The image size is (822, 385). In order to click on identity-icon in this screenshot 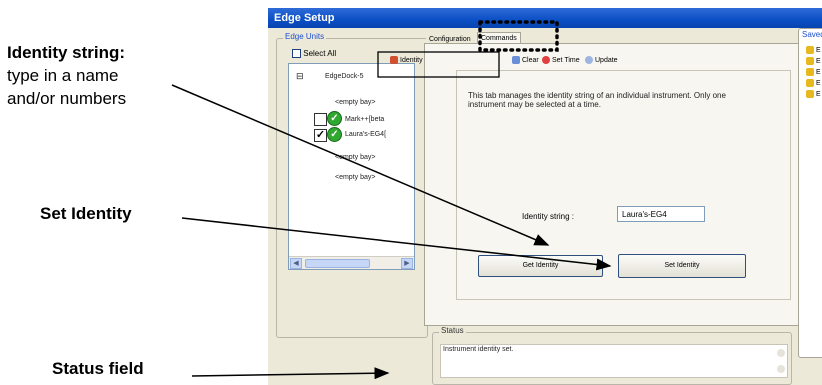, I will do `click(394, 60)`.